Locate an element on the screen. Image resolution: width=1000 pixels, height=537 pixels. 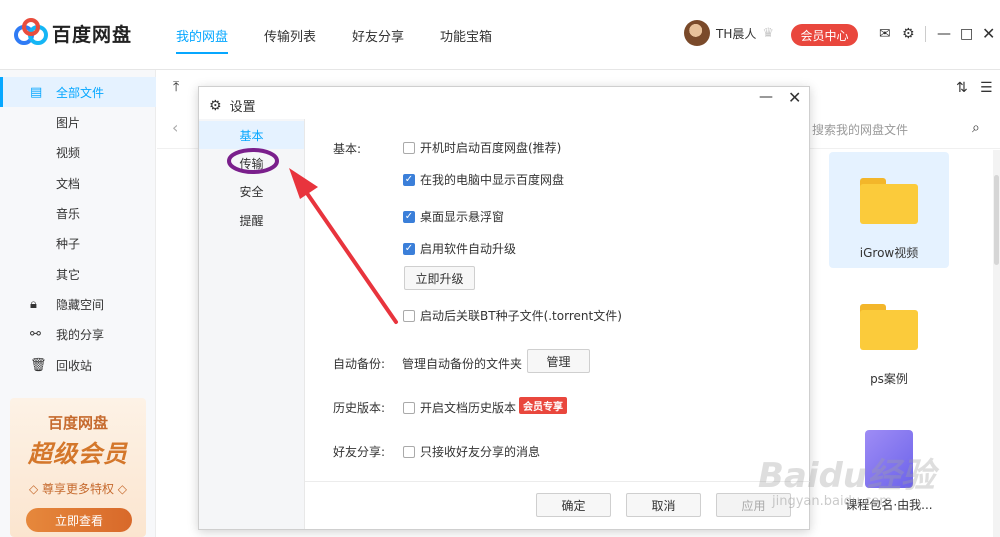
auto-upgrade-checkbox: ✓ 启用软件自动升级 is located at coordinates (459, 248).